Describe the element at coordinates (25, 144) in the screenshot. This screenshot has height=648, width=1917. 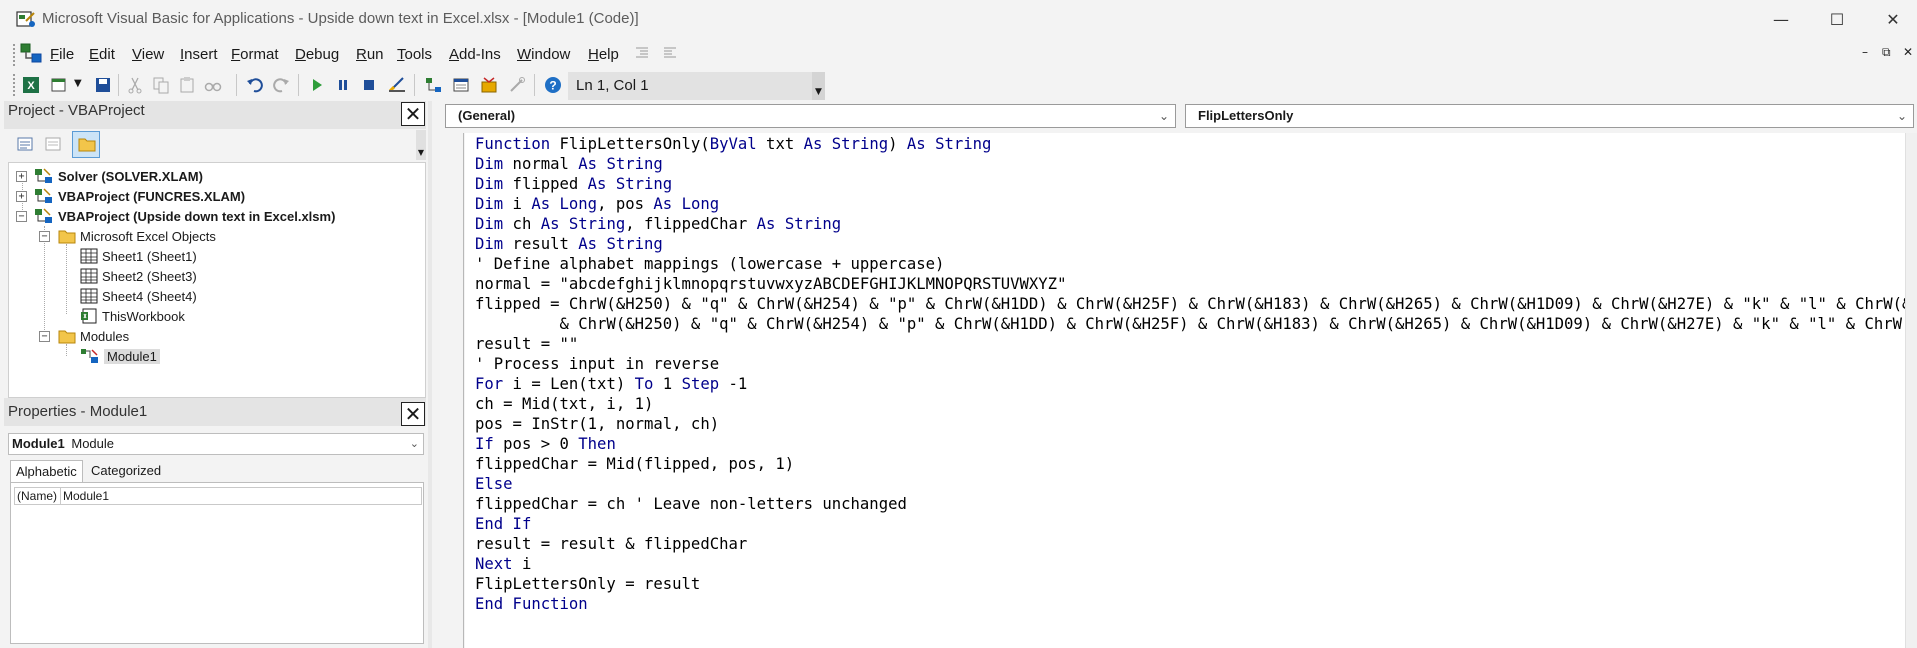
I see `view-code-icon` at that location.